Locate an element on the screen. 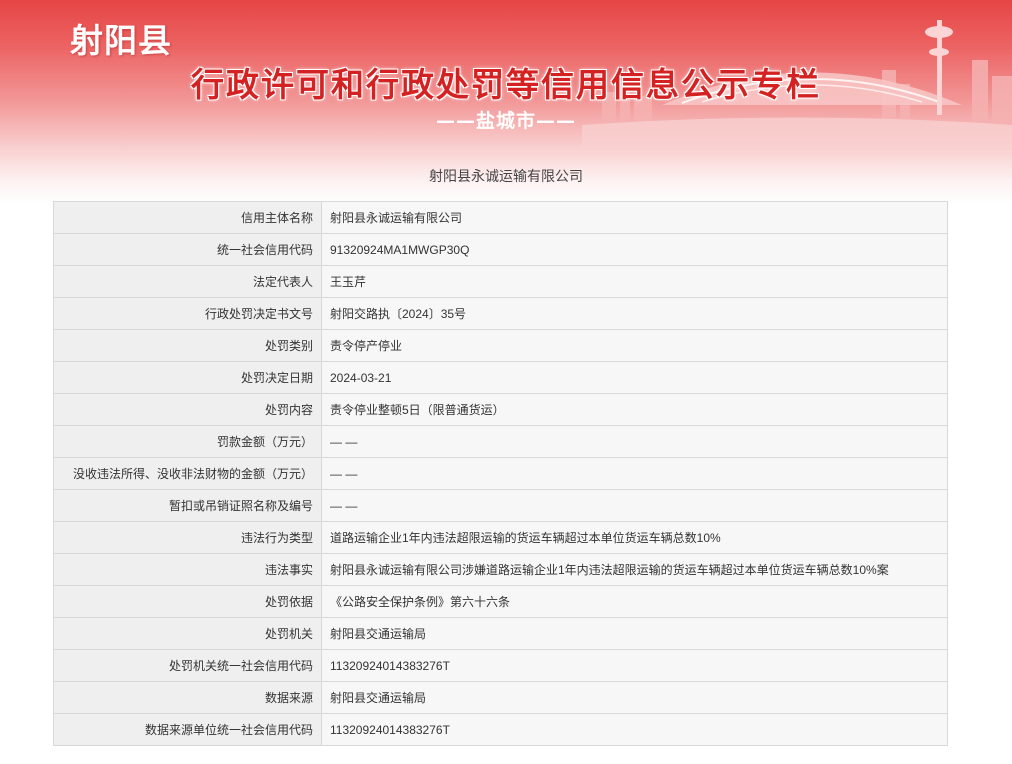 Image resolution: width=1012 pixels, height=764 pixels. table-row: 罚款金额（万元） — — is located at coordinates (500, 441).